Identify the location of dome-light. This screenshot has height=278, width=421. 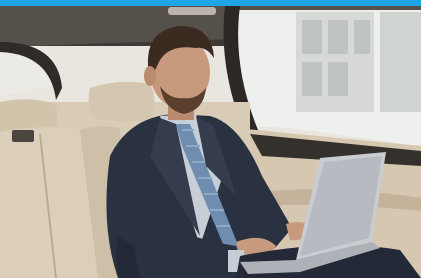
(192, 11).